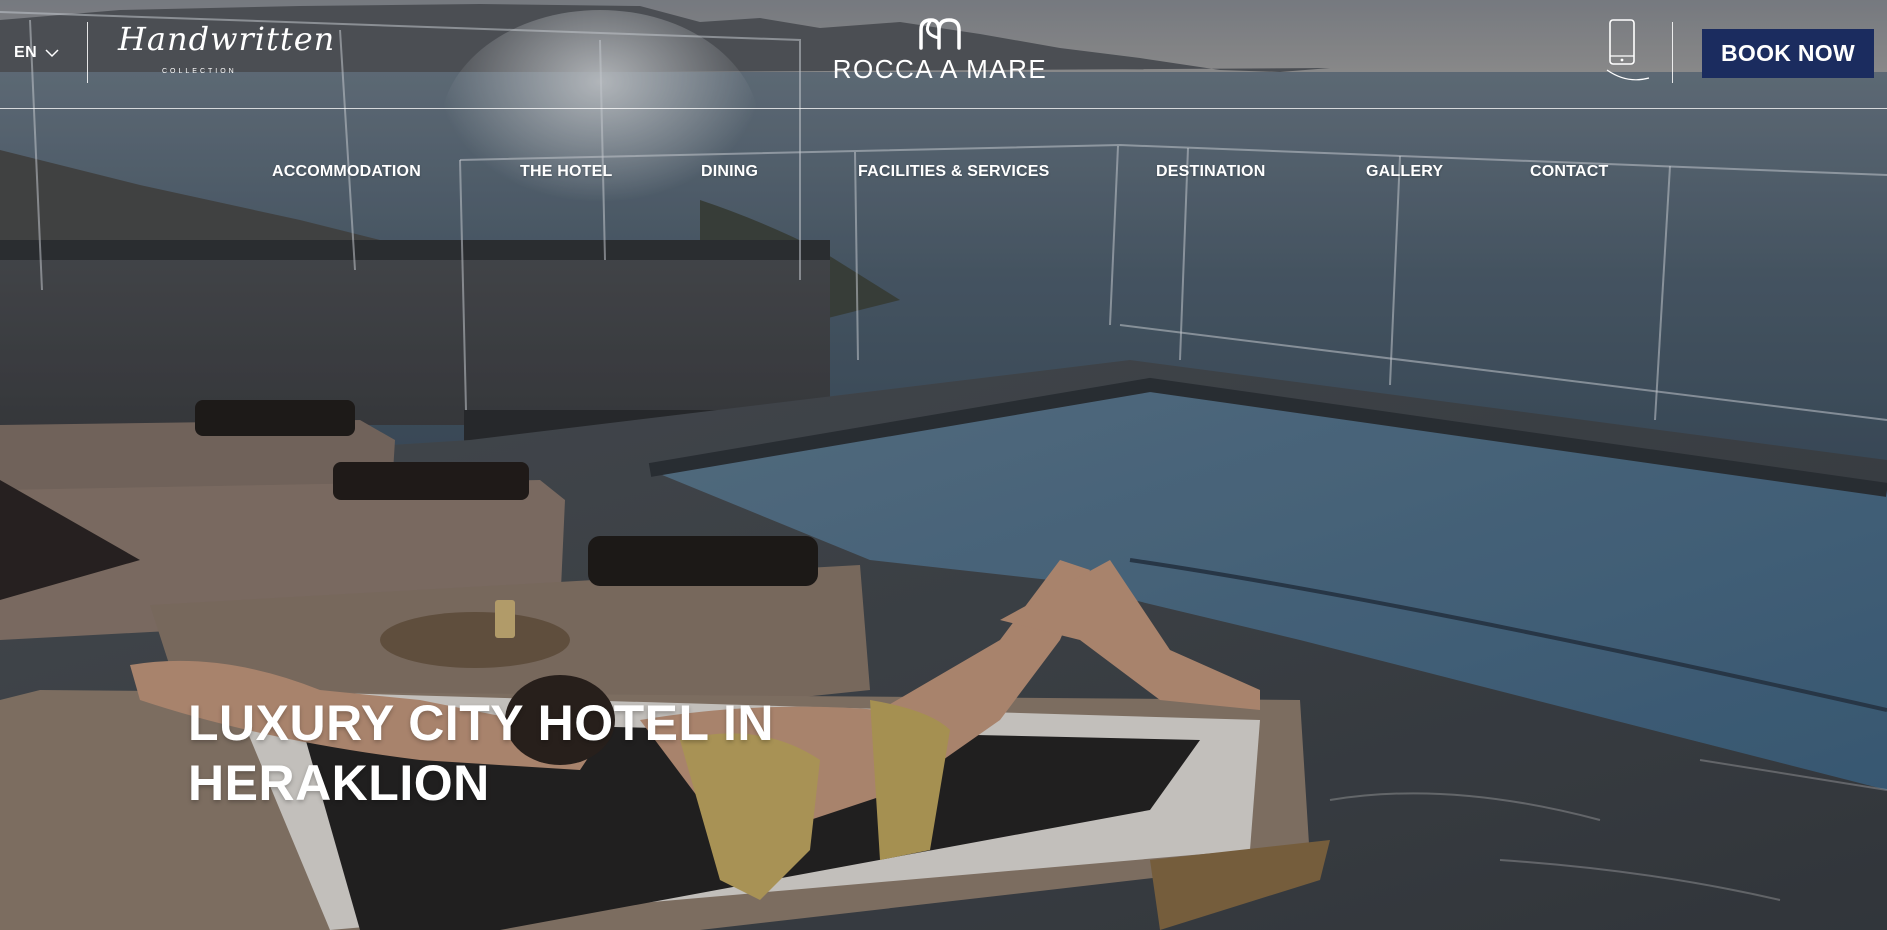 This screenshot has height=930, width=1887. Describe the element at coordinates (1569, 172) in the screenshot. I see `nav-item-contact: CONTACT` at that location.